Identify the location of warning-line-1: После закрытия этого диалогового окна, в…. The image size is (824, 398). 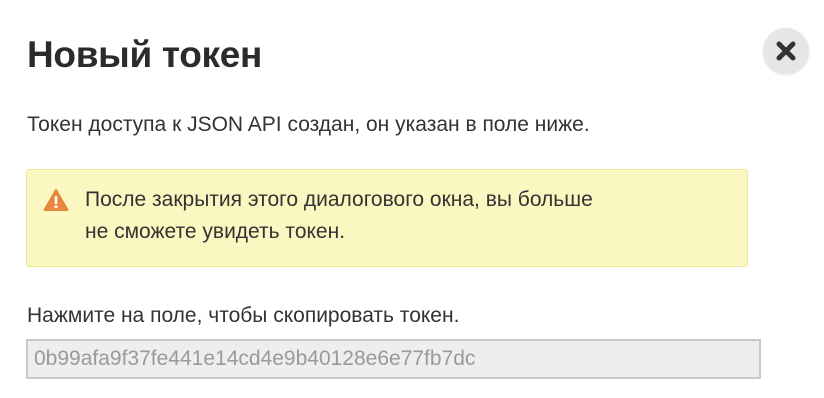
(339, 199).